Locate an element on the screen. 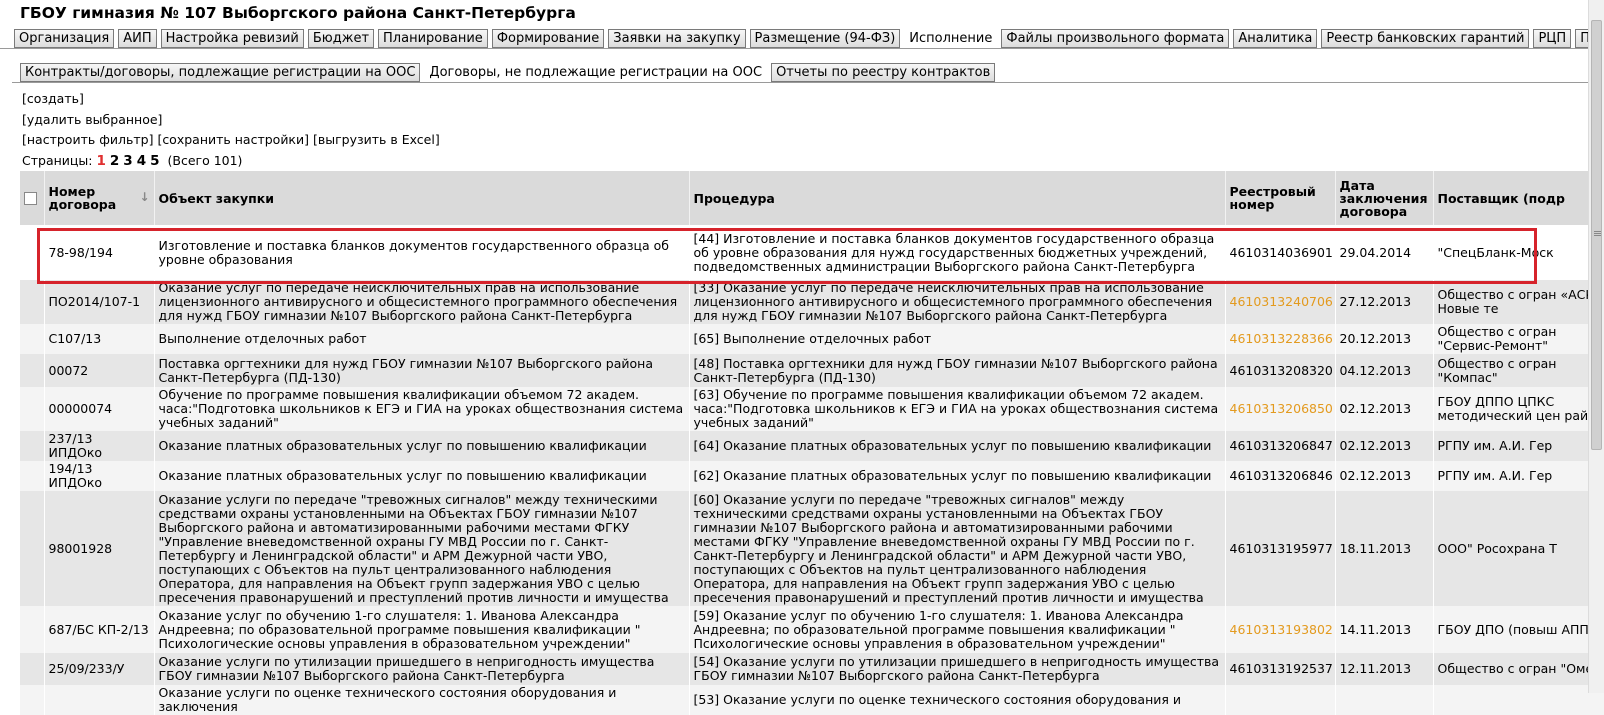 The image size is (1604, 715). header-registry: Реестровый номер is located at coordinates (1280, 198).